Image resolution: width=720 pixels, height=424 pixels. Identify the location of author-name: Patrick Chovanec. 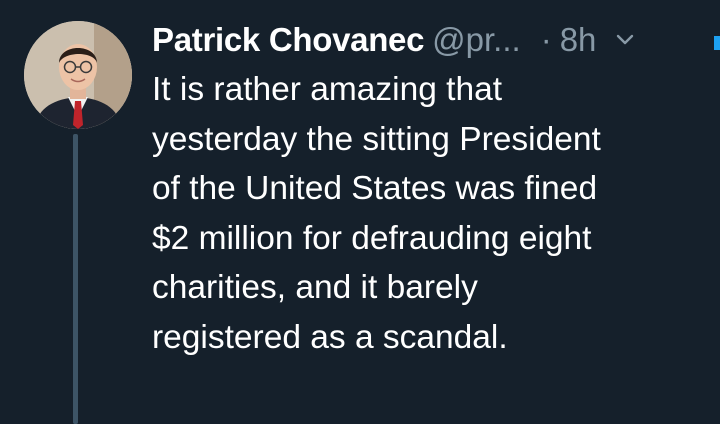
(288, 40).